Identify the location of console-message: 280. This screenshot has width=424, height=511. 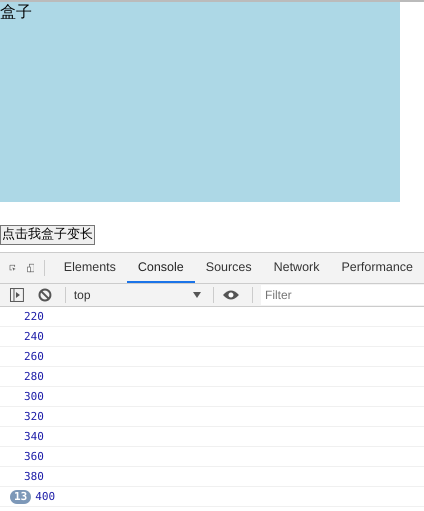
(34, 376).